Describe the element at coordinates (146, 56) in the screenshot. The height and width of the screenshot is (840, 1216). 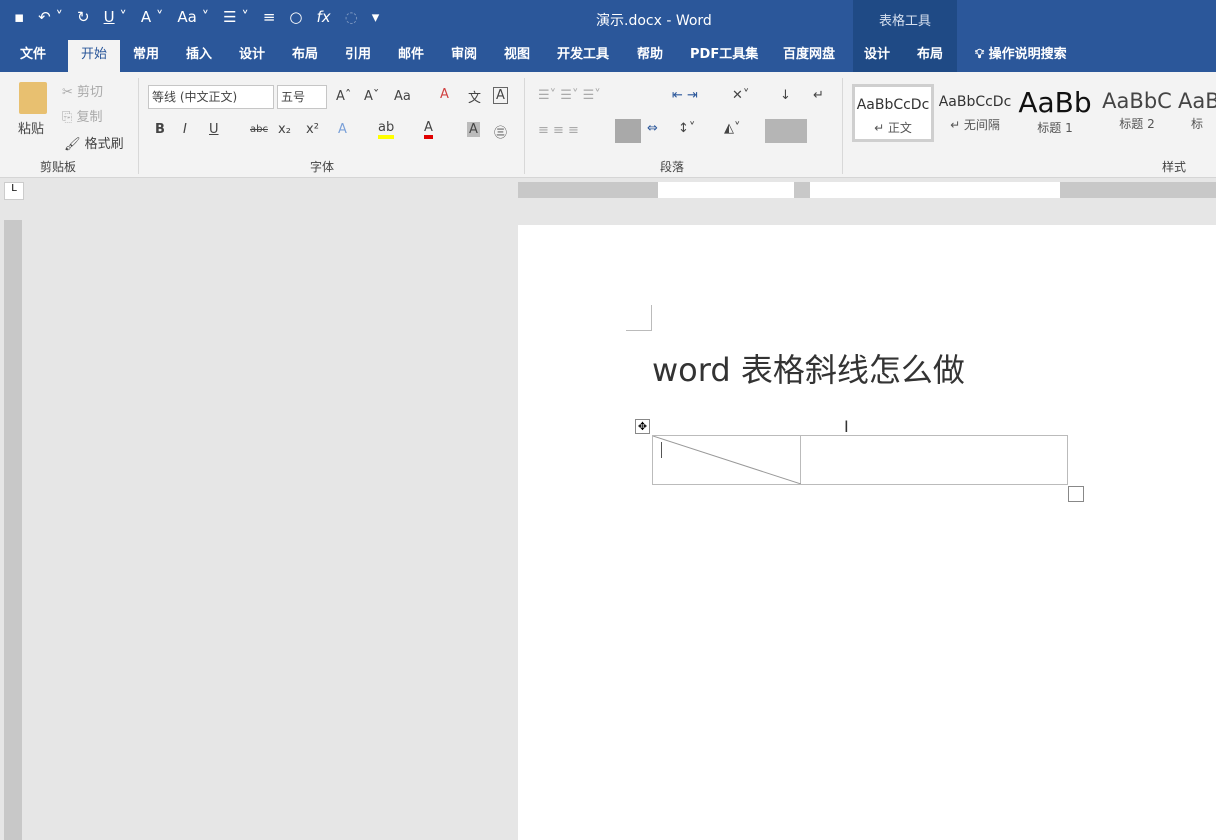
I see `tab-common: 常用` at that location.